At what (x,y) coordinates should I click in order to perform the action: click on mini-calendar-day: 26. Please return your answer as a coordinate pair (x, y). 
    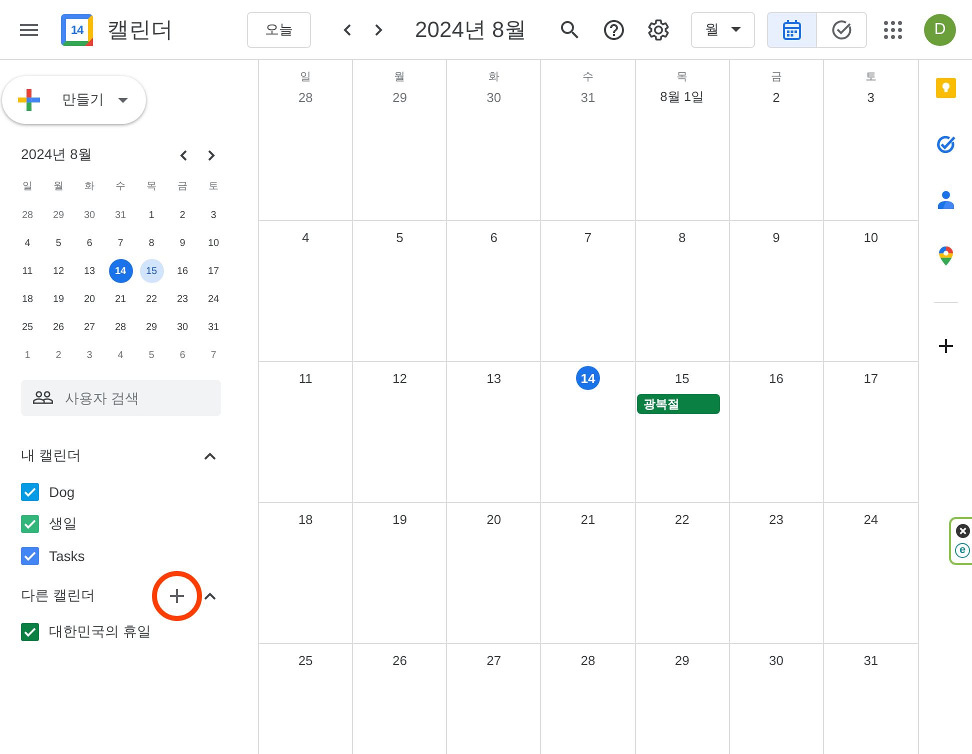
    Looking at the image, I should click on (58, 327).